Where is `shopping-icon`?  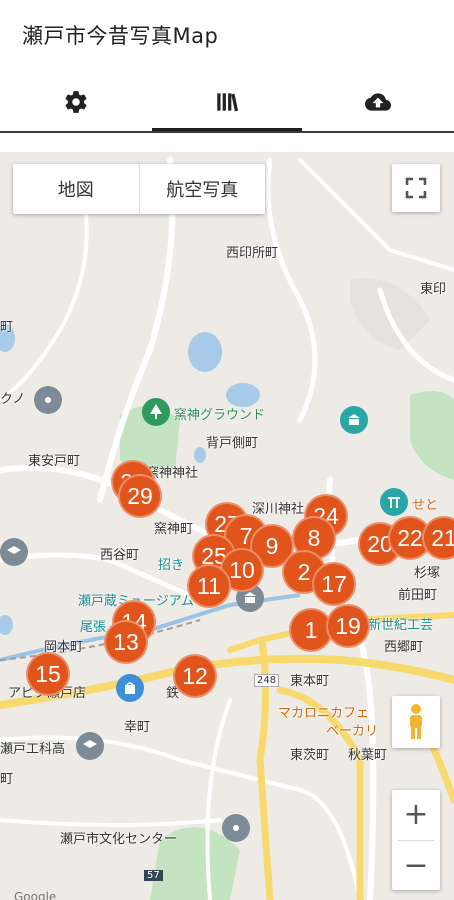 shopping-icon is located at coordinates (130, 688).